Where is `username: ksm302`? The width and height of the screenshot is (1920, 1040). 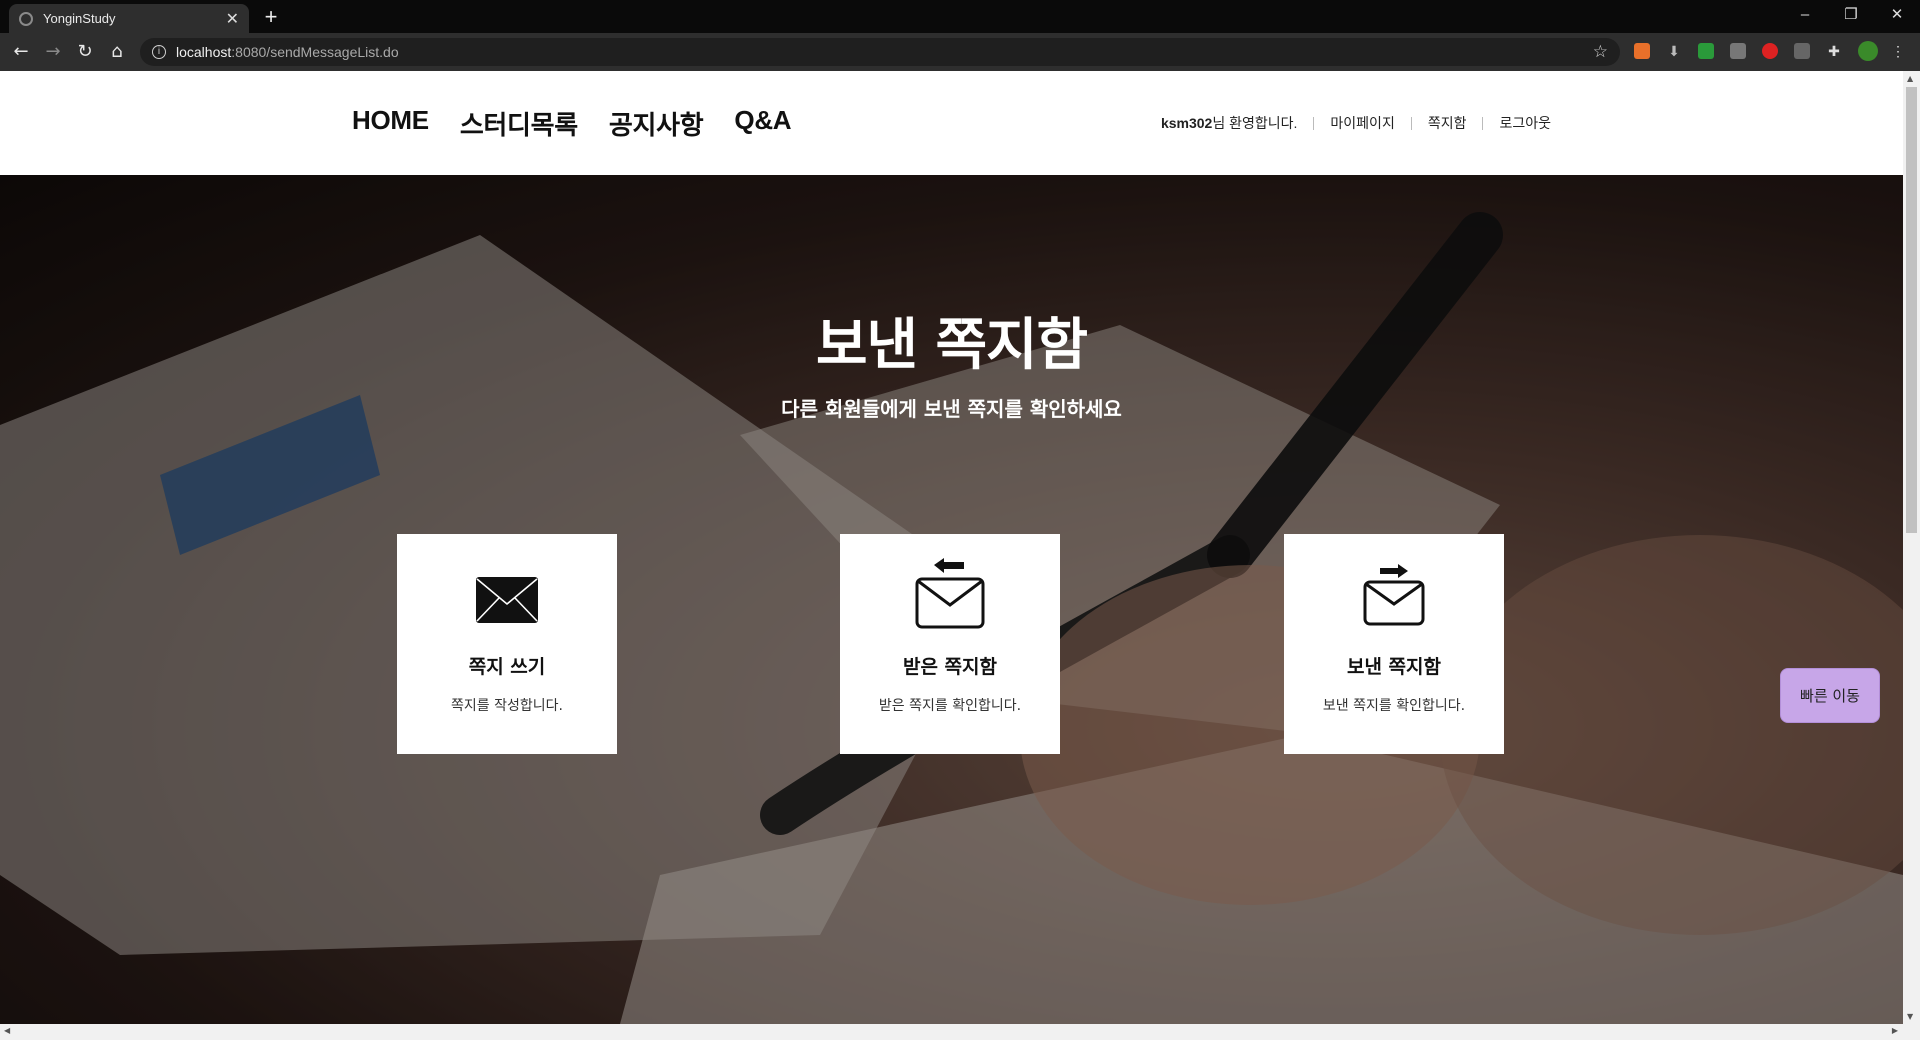 username: ksm302 is located at coordinates (1186, 123).